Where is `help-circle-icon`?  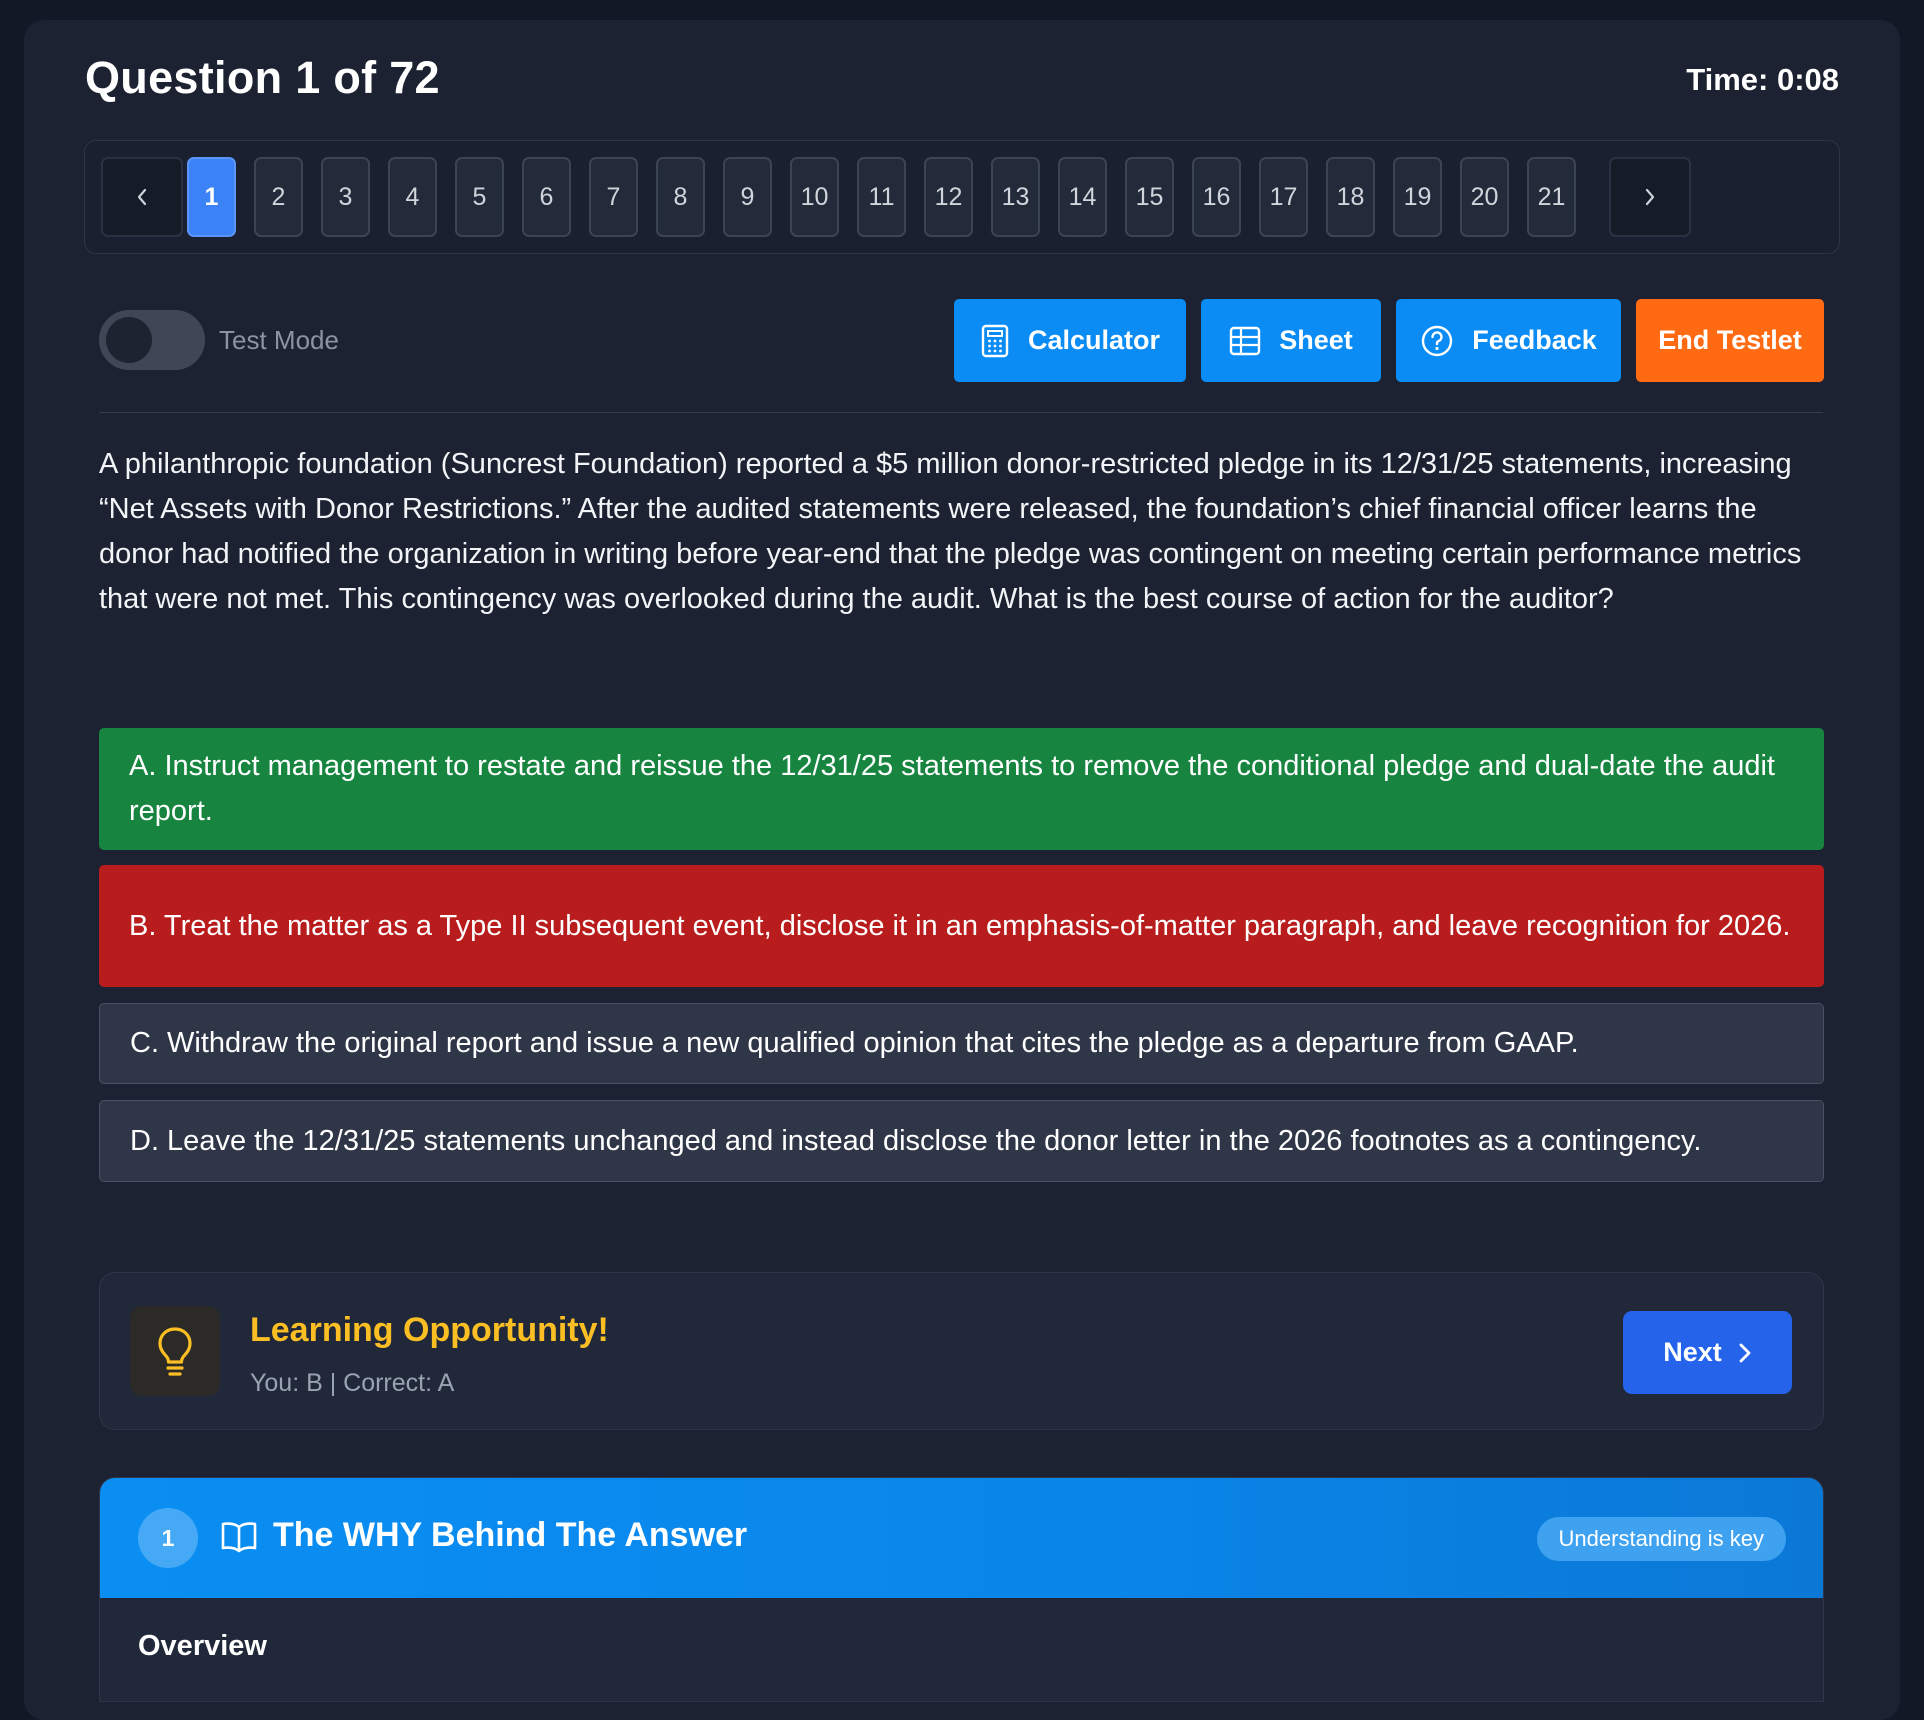 help-circle-icon is located at coordinates (1437, 340).